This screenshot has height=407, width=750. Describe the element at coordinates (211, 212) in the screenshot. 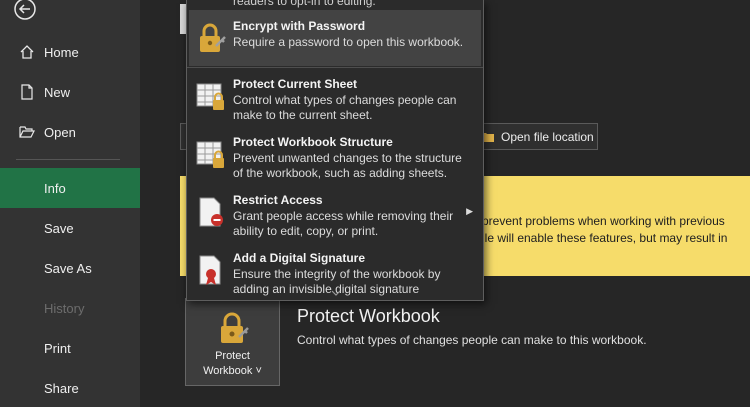

I see `restrict-document-icon` at that location.